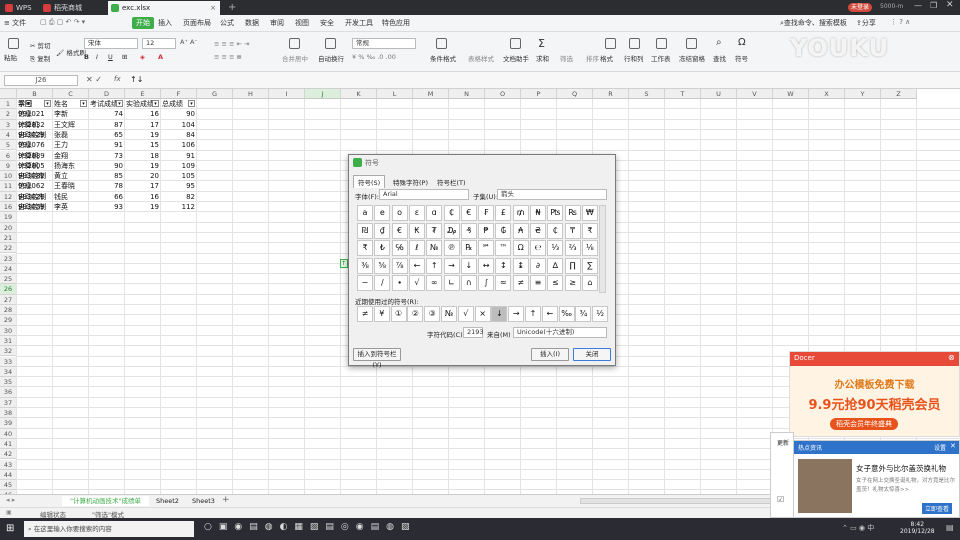  What do you see at coordinates (189, 42) in the screenshot?
I see `font-grow-icons: A⁺ A⁻` at bounding box center [189, 42].